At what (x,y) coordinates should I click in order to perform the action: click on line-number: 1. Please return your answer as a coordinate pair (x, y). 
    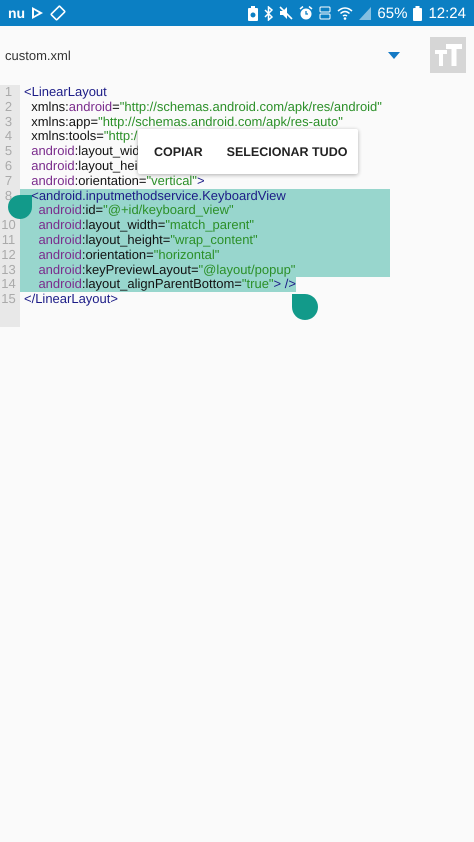
    Looking at the image, I should click on (10, 92).